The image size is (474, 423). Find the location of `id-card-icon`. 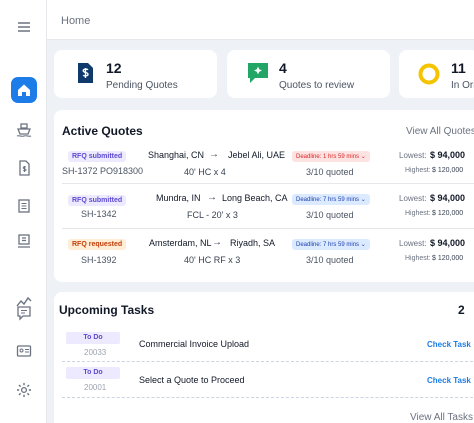

id-card-icon is located at coordinates (24, 351).